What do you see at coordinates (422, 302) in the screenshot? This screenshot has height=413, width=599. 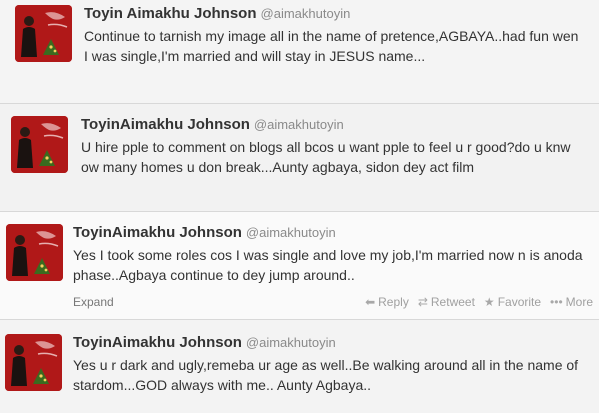 I see `retweet-icon: ⇄` at bounding box center [422, 302].